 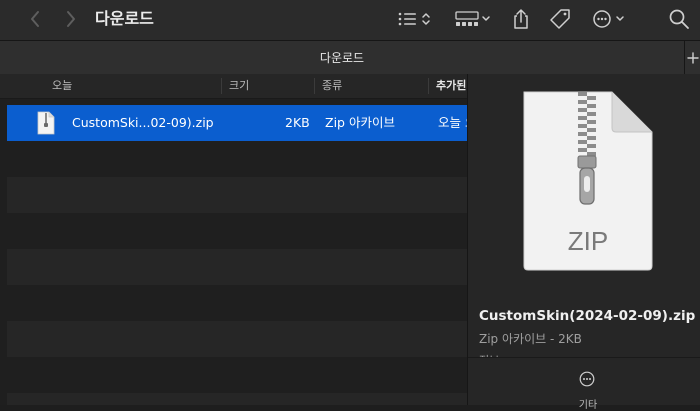 I want to click on preview-file-name: CustomSkin(2024-02-09).zip, so click(x=587, y=316).